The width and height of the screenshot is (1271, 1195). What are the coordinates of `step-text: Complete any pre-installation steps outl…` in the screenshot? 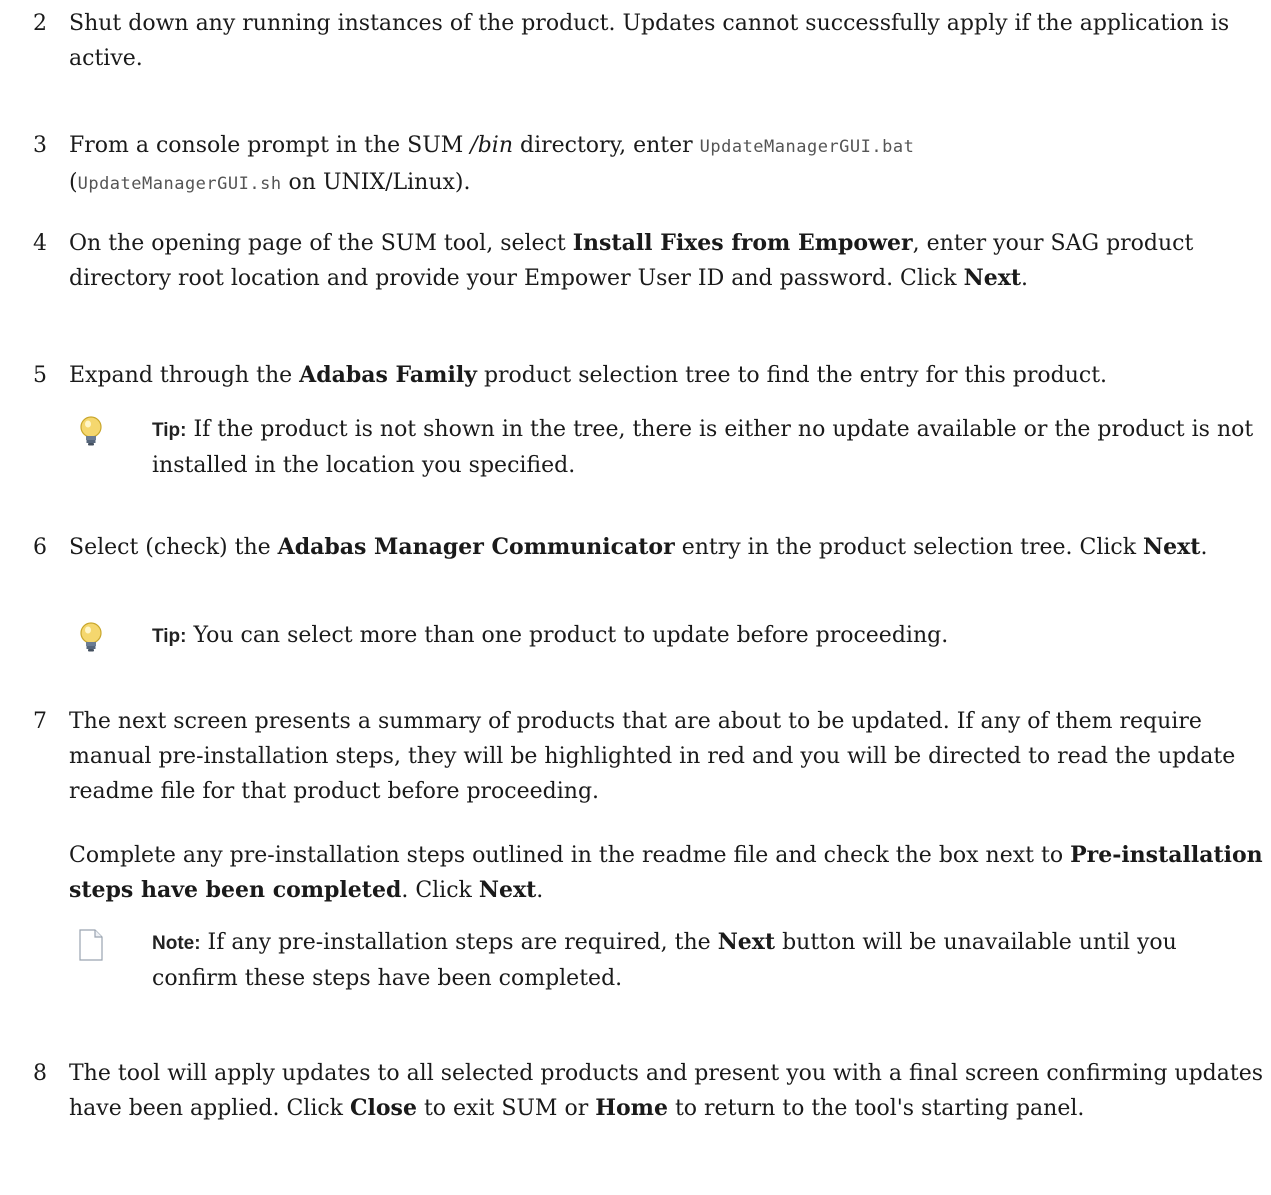 It's located at (666, 873).